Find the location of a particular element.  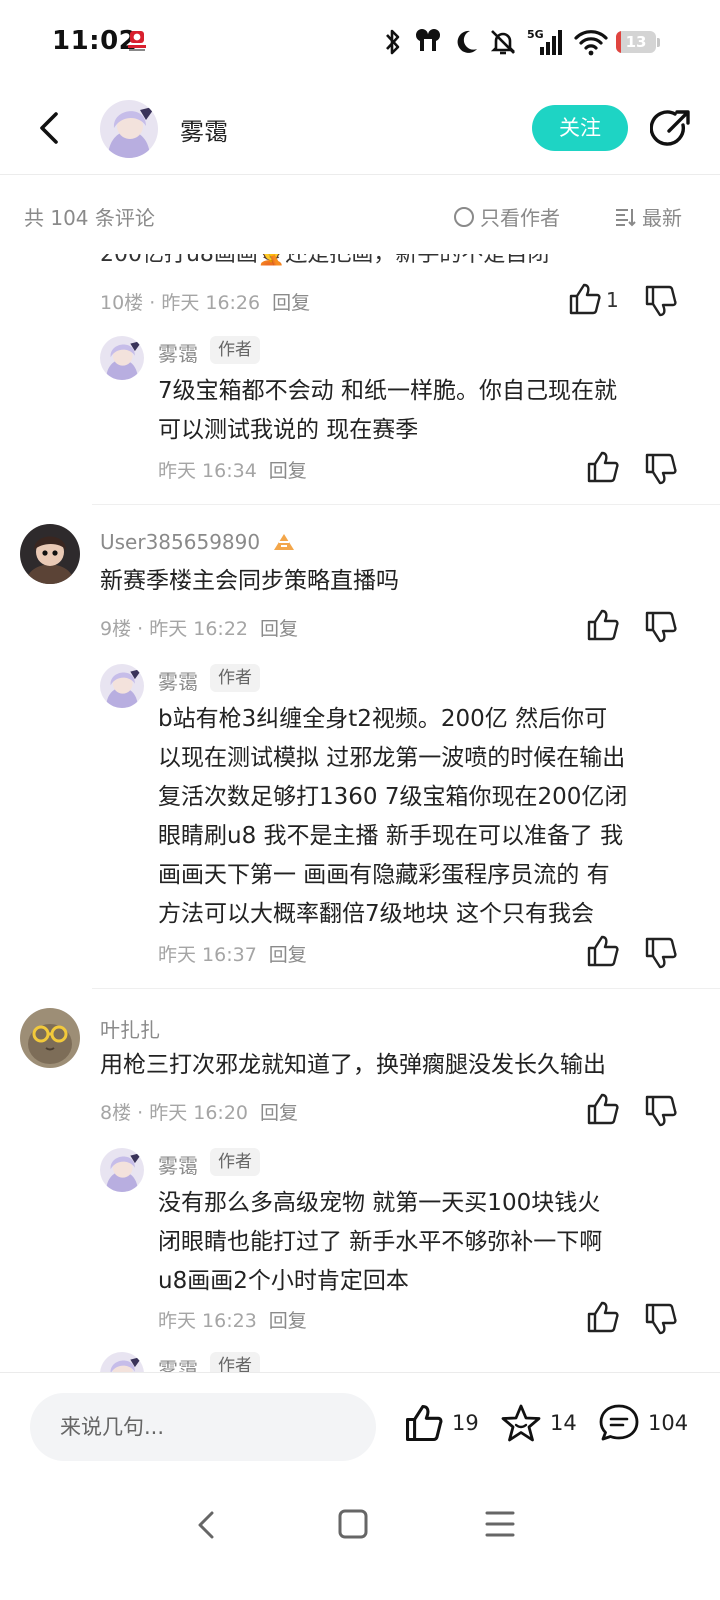

comment-meta: 8楼 · 昨天 16:20 回复 is located at coordinates (199, 1113).